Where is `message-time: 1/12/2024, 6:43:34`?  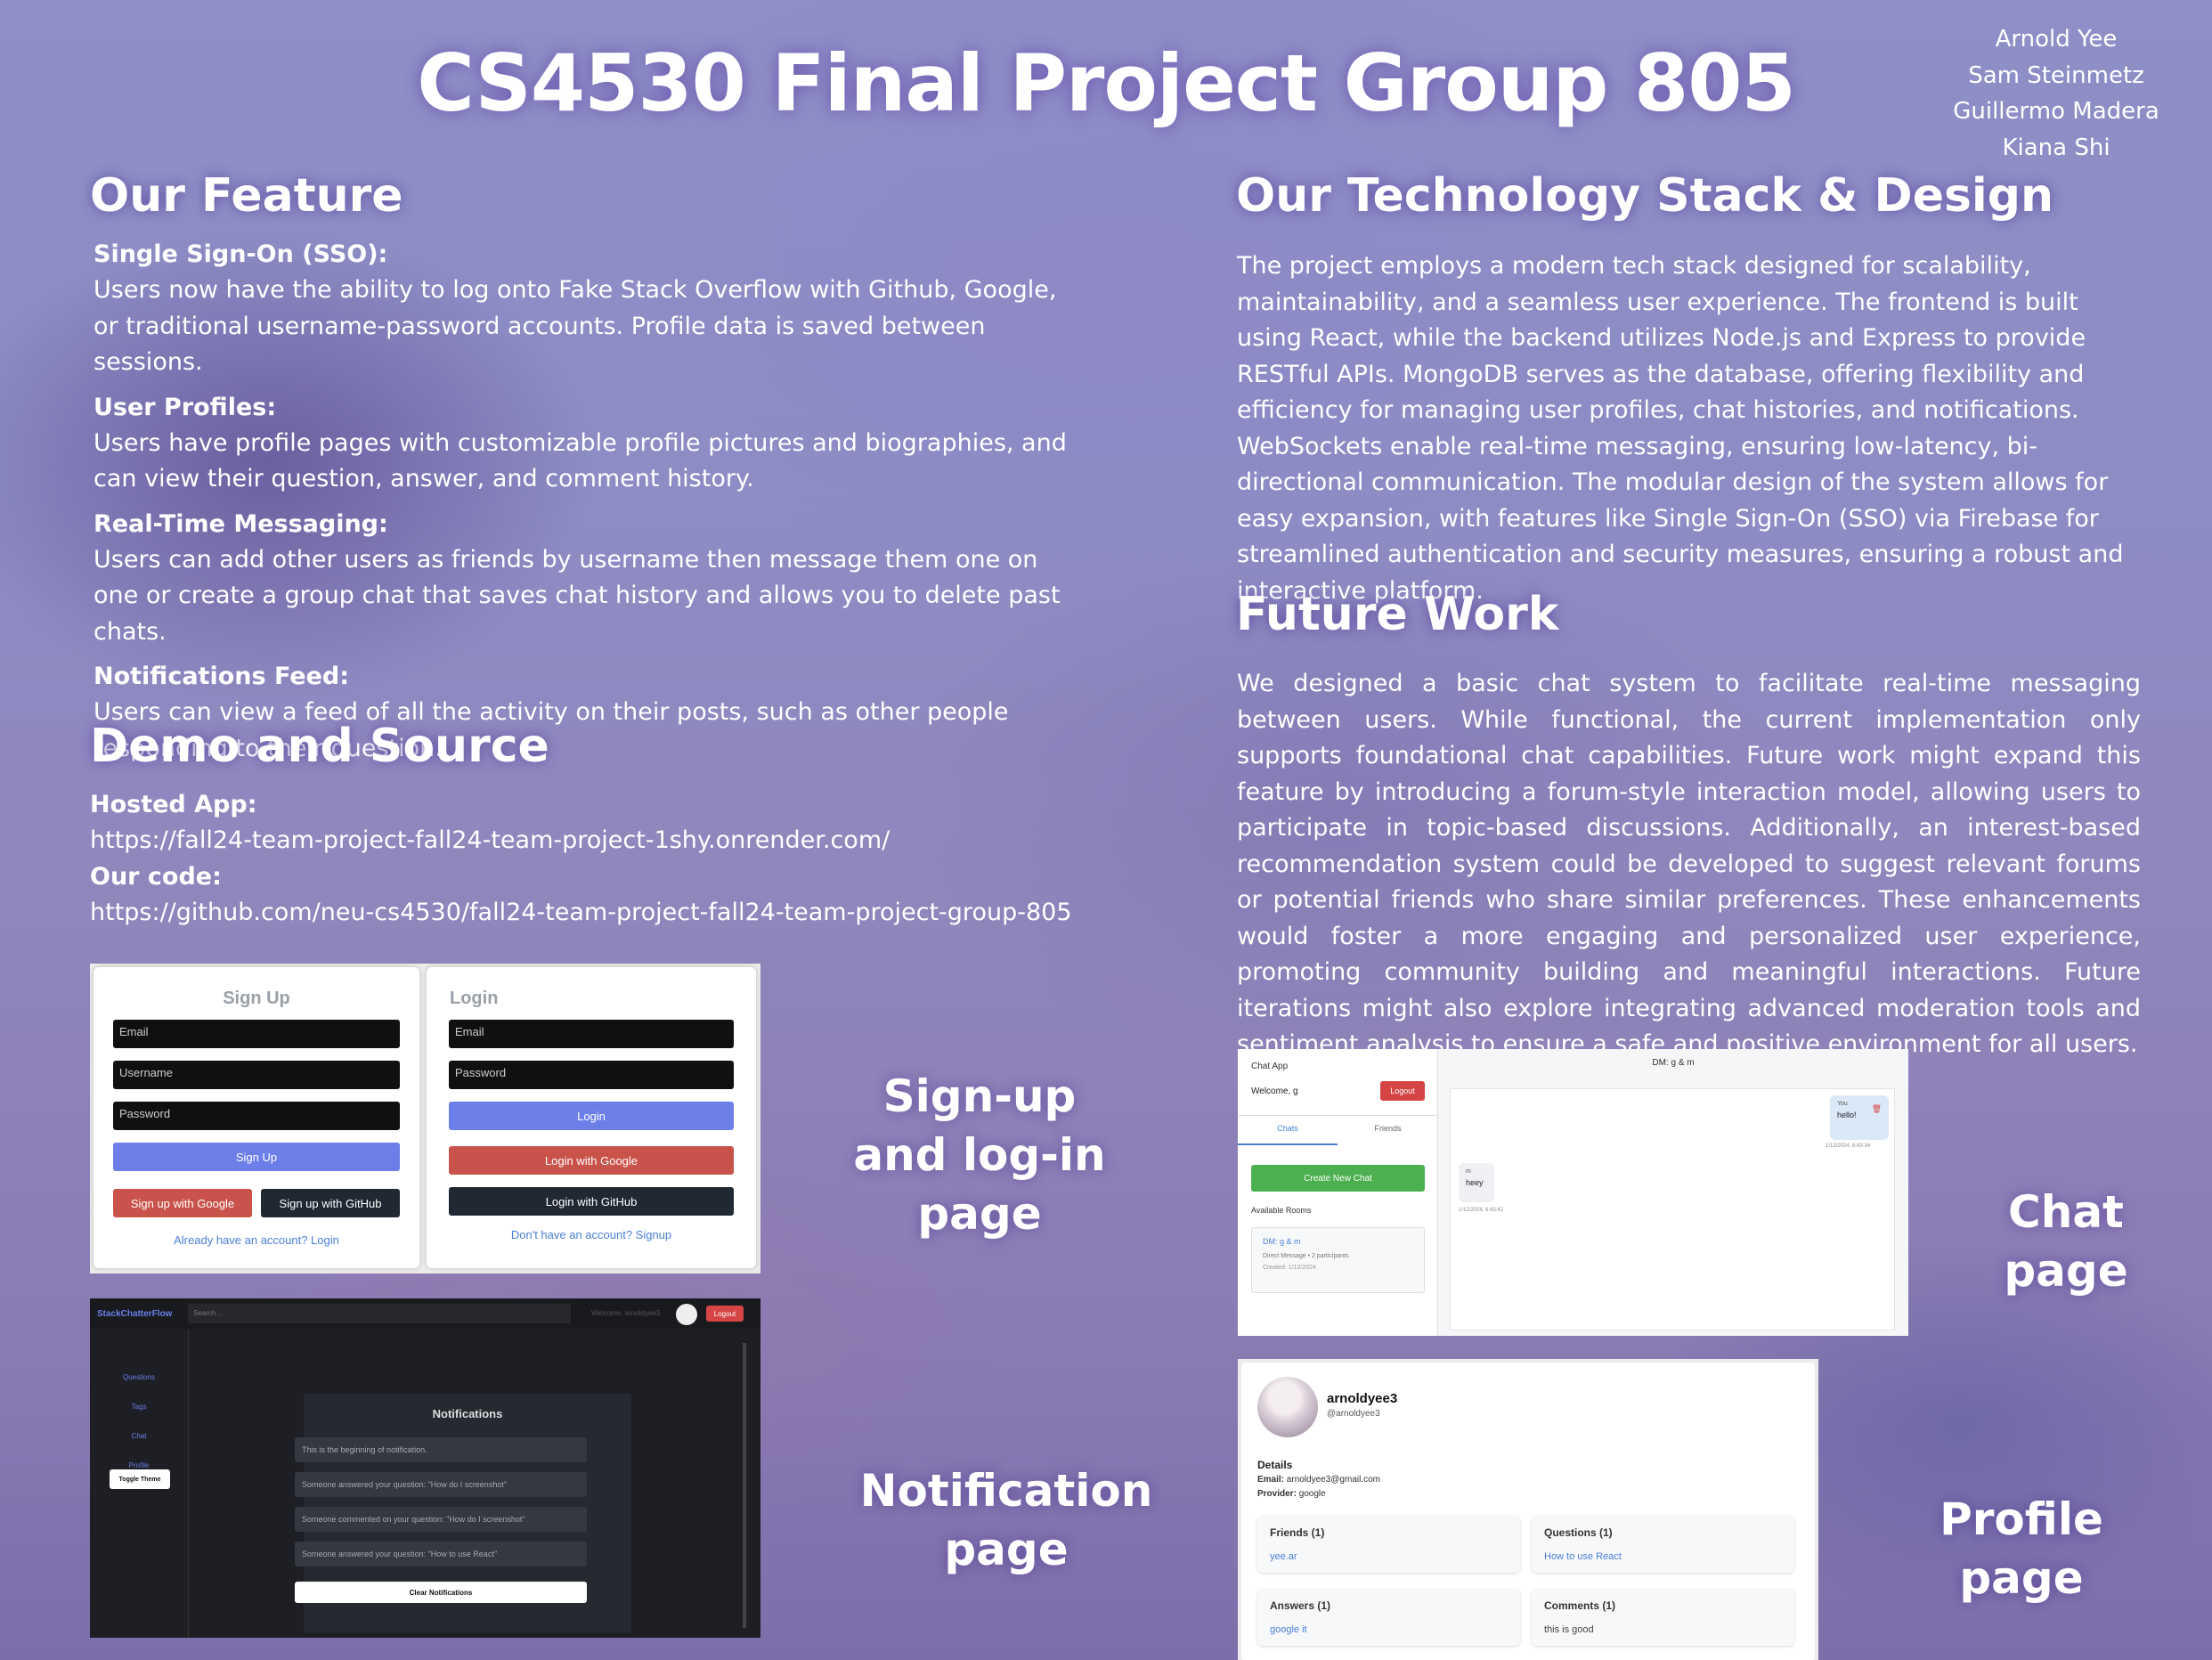 message-time: 1/12/2024, 6:43:34 is located at coordinates (1848, 1146).